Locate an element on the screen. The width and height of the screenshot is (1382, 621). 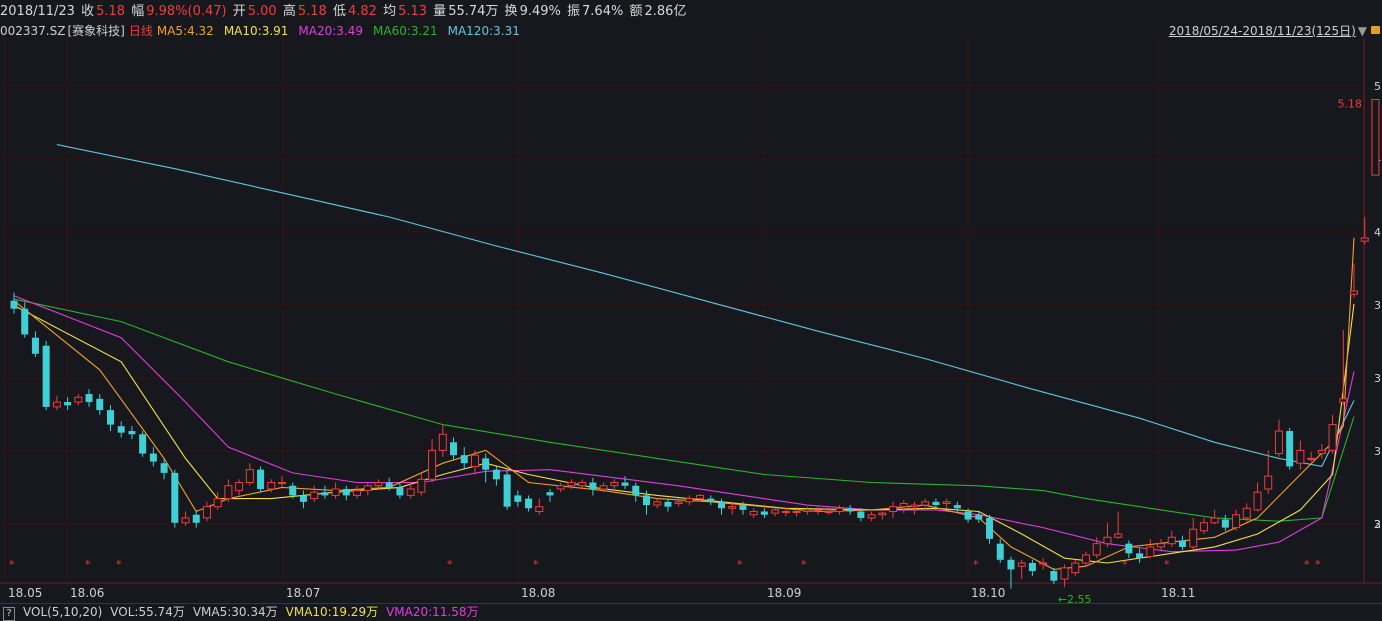
swing-value: 7.64% is located at coordinates (603, 11).